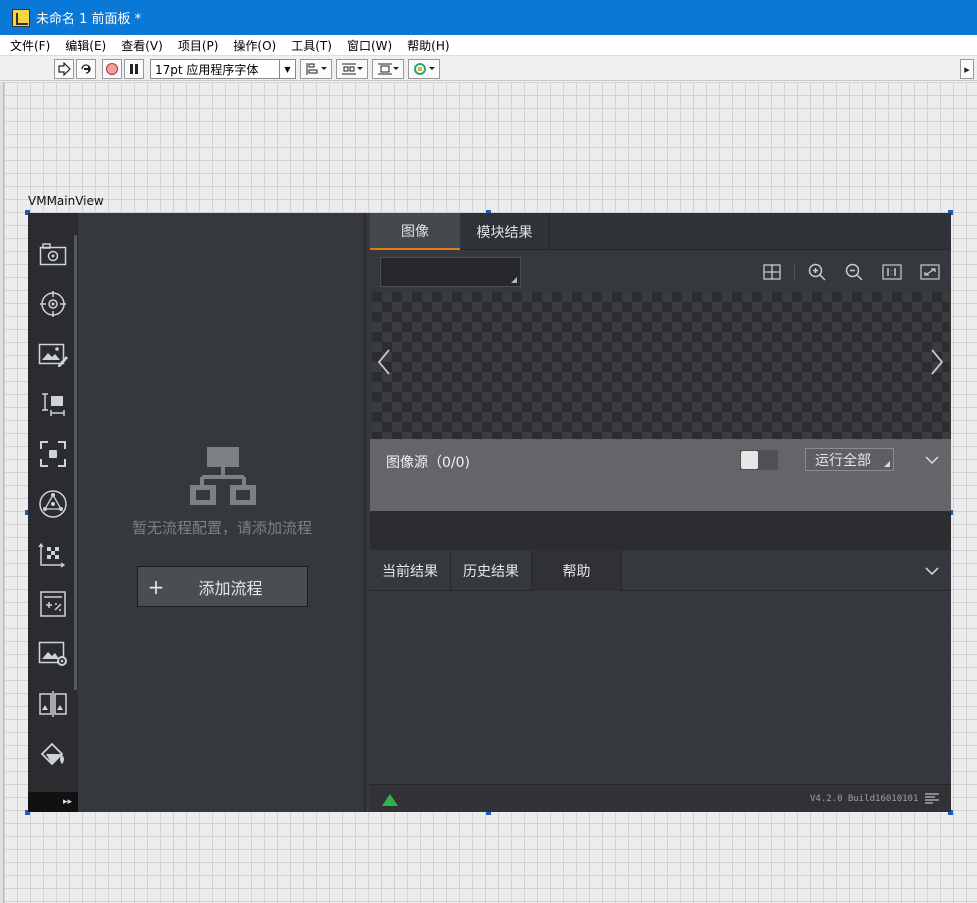 This screenshot has height=903, width=977. What do you see at coordinates (660, 271) in the screenshot?
I see `image-toolbar` at bounding box center [660, 271].